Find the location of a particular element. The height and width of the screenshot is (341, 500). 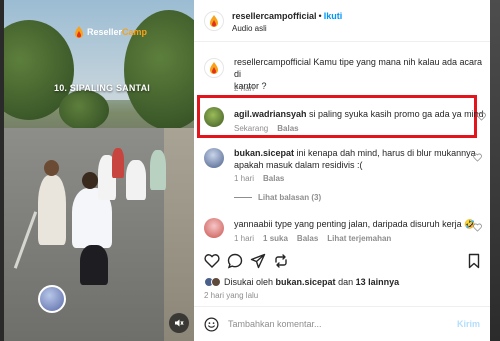

author-username: resellercampofficial is located at coordinates (274, 16).